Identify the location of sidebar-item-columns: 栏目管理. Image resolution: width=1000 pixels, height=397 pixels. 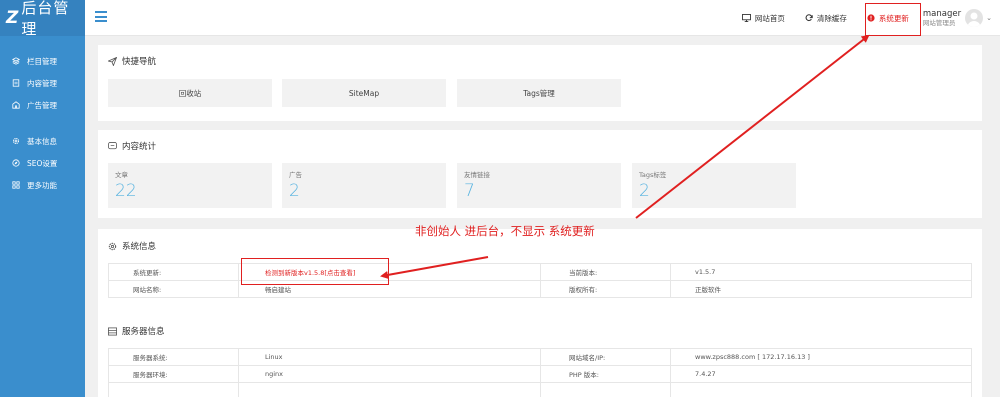
(42, 61).